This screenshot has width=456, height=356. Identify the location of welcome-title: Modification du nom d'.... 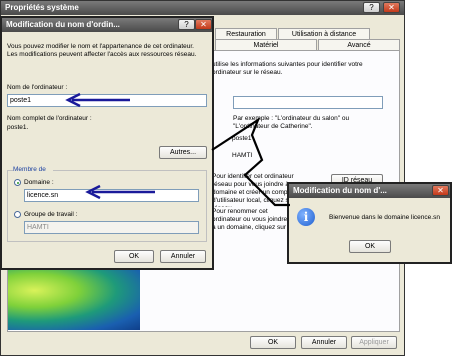
(340, 190).